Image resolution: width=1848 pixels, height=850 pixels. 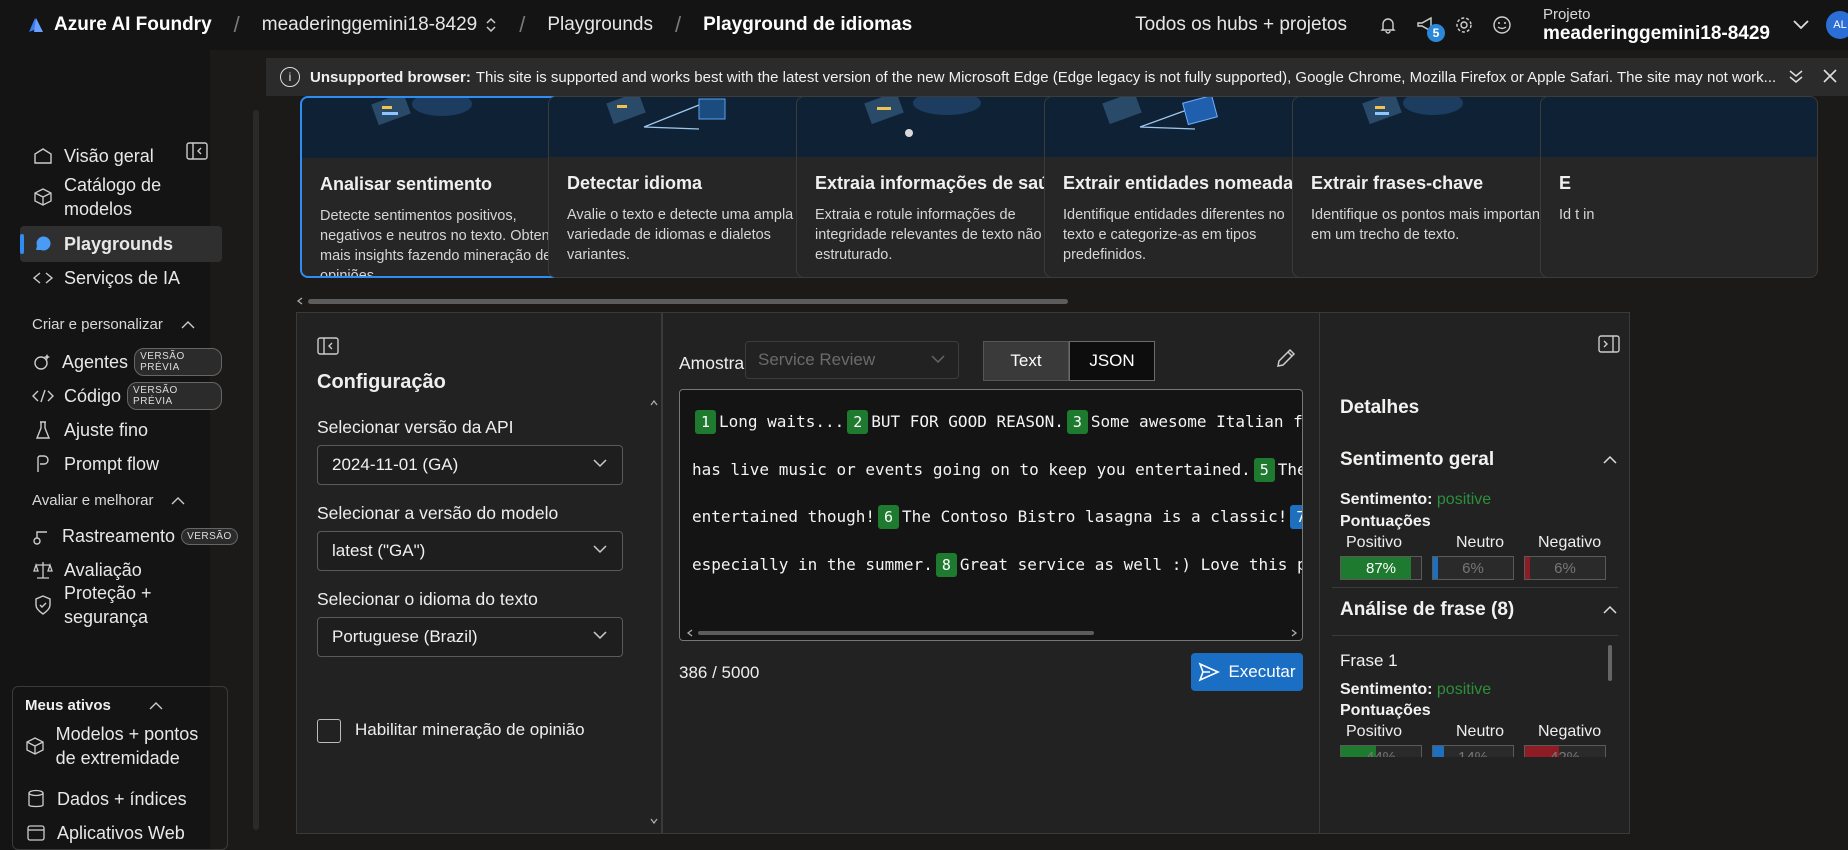 I want to click on megaphone-icon: 5, so click(x=1429, y=27).